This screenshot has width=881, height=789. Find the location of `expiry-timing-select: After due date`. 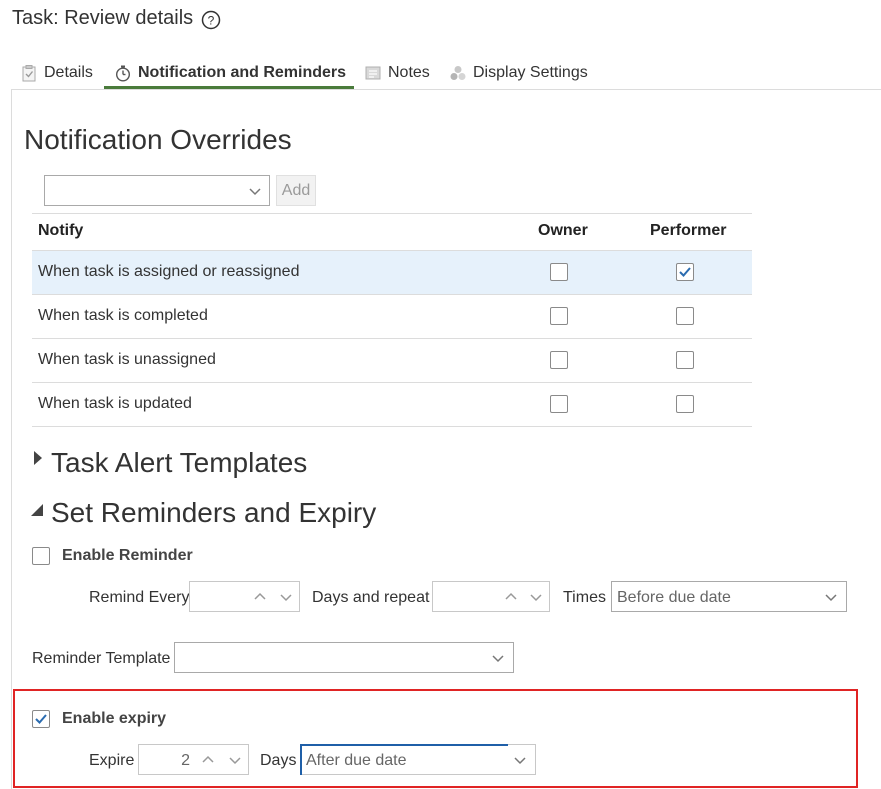

expiry-timing-select: After due date is located at coordinates (418, 759).